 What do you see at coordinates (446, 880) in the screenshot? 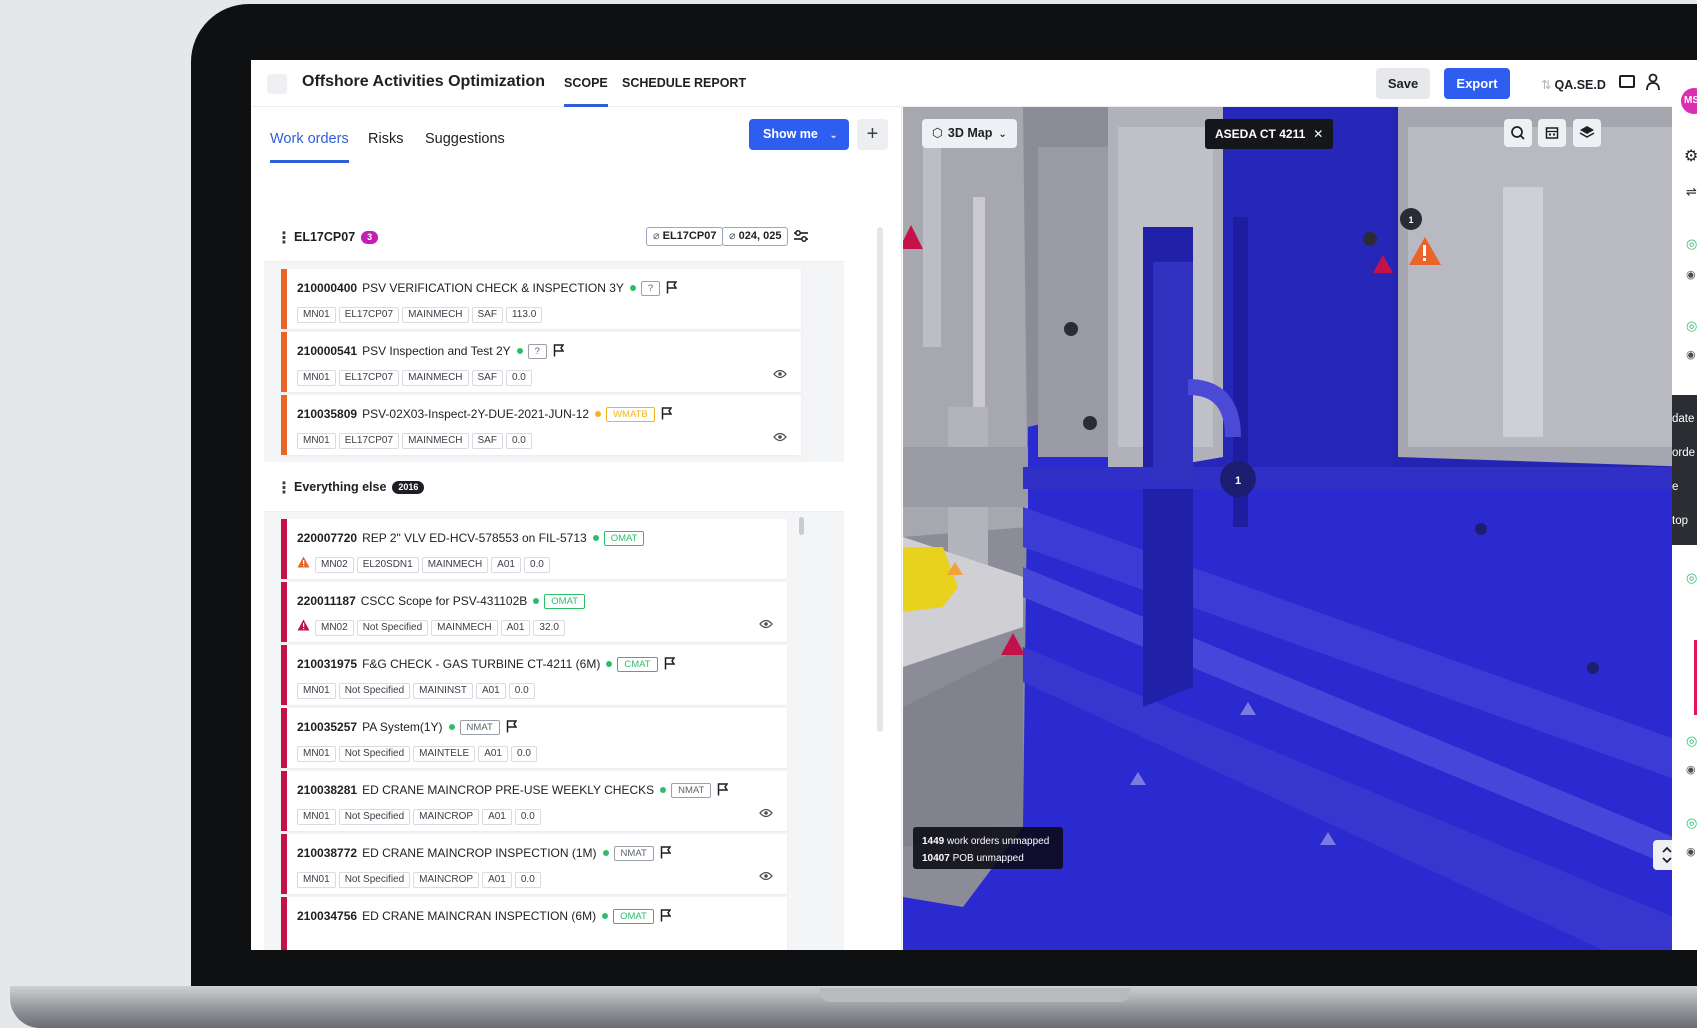
I see `tag-chip: MAINCROP` at bounding box center [446, 880].